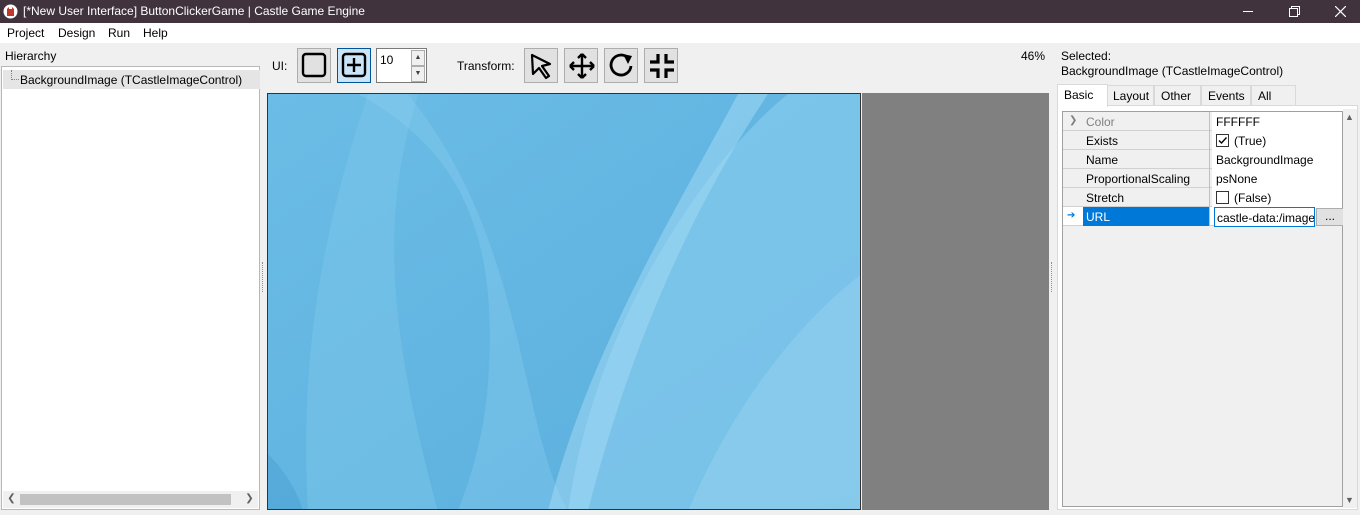  I want to click on property-value: BackgroundImage, so click(1277, 159).